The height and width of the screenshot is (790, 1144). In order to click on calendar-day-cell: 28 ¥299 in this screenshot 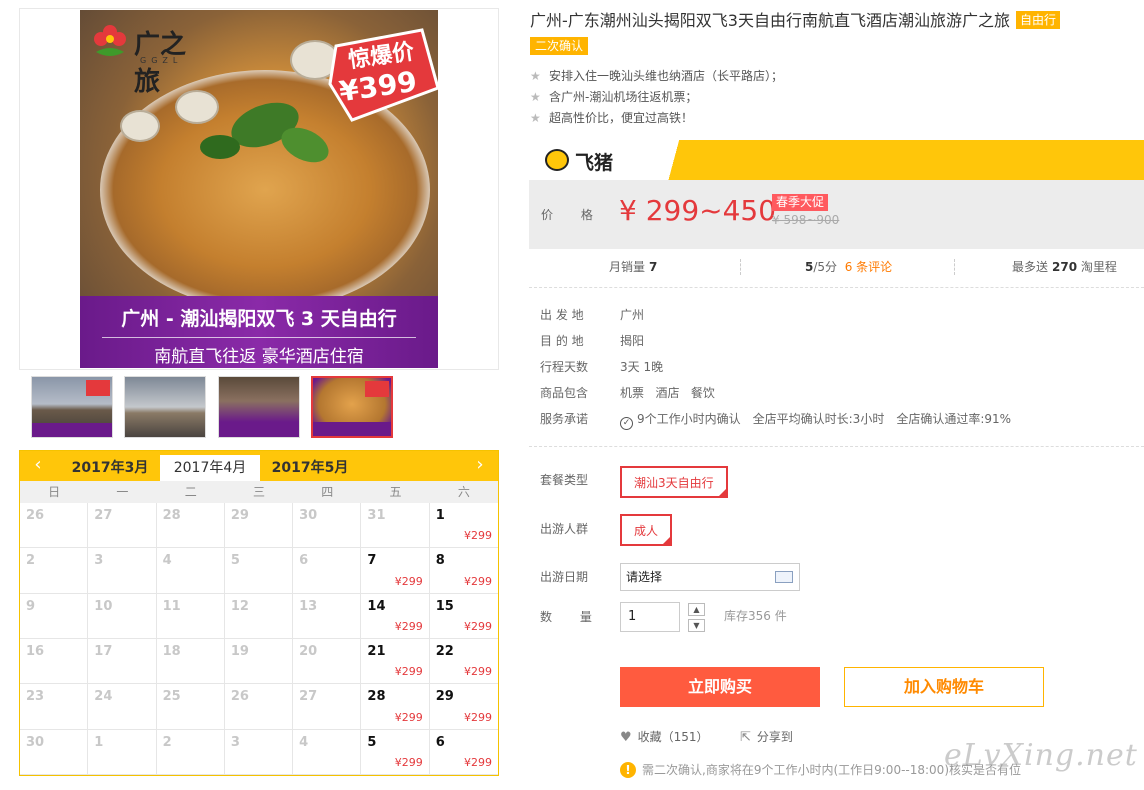, I will do `click(395, 707)`.